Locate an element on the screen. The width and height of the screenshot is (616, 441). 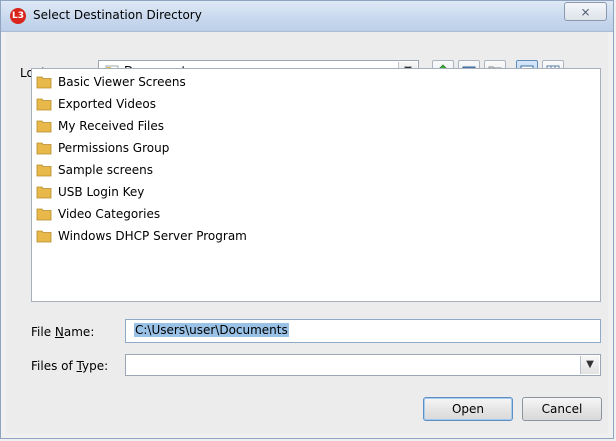
list-item-label: USB Login Key is located at coordinates (101, 192).